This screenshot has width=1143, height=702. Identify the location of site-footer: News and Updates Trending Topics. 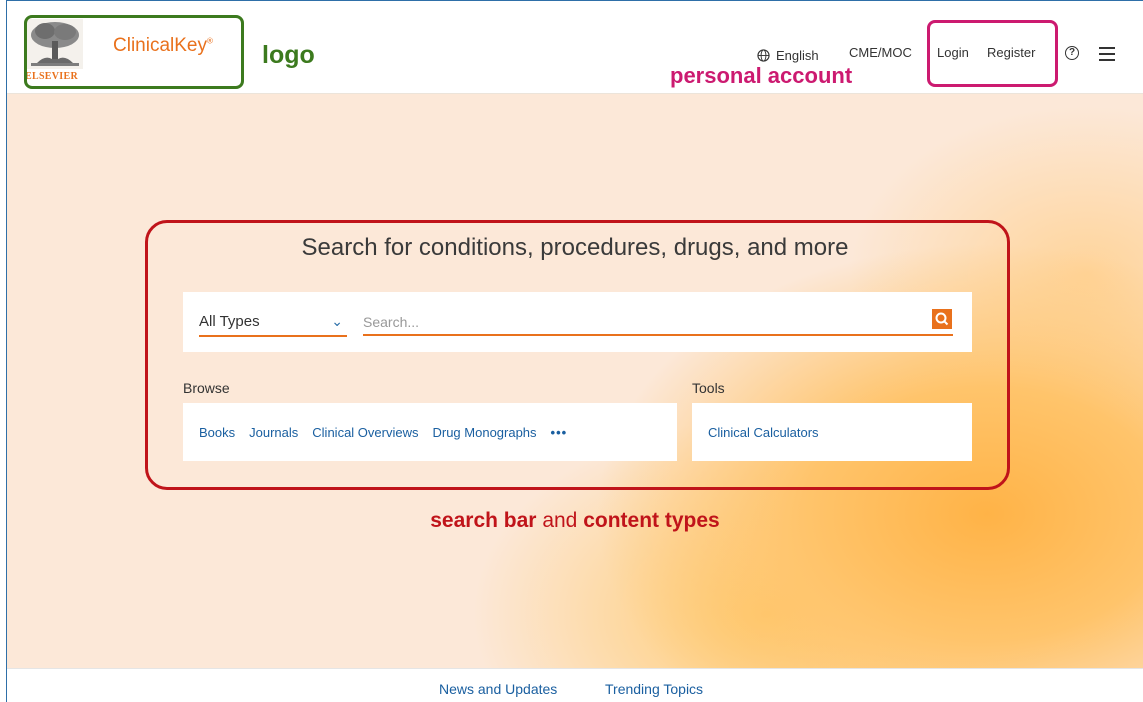
(575, 685).